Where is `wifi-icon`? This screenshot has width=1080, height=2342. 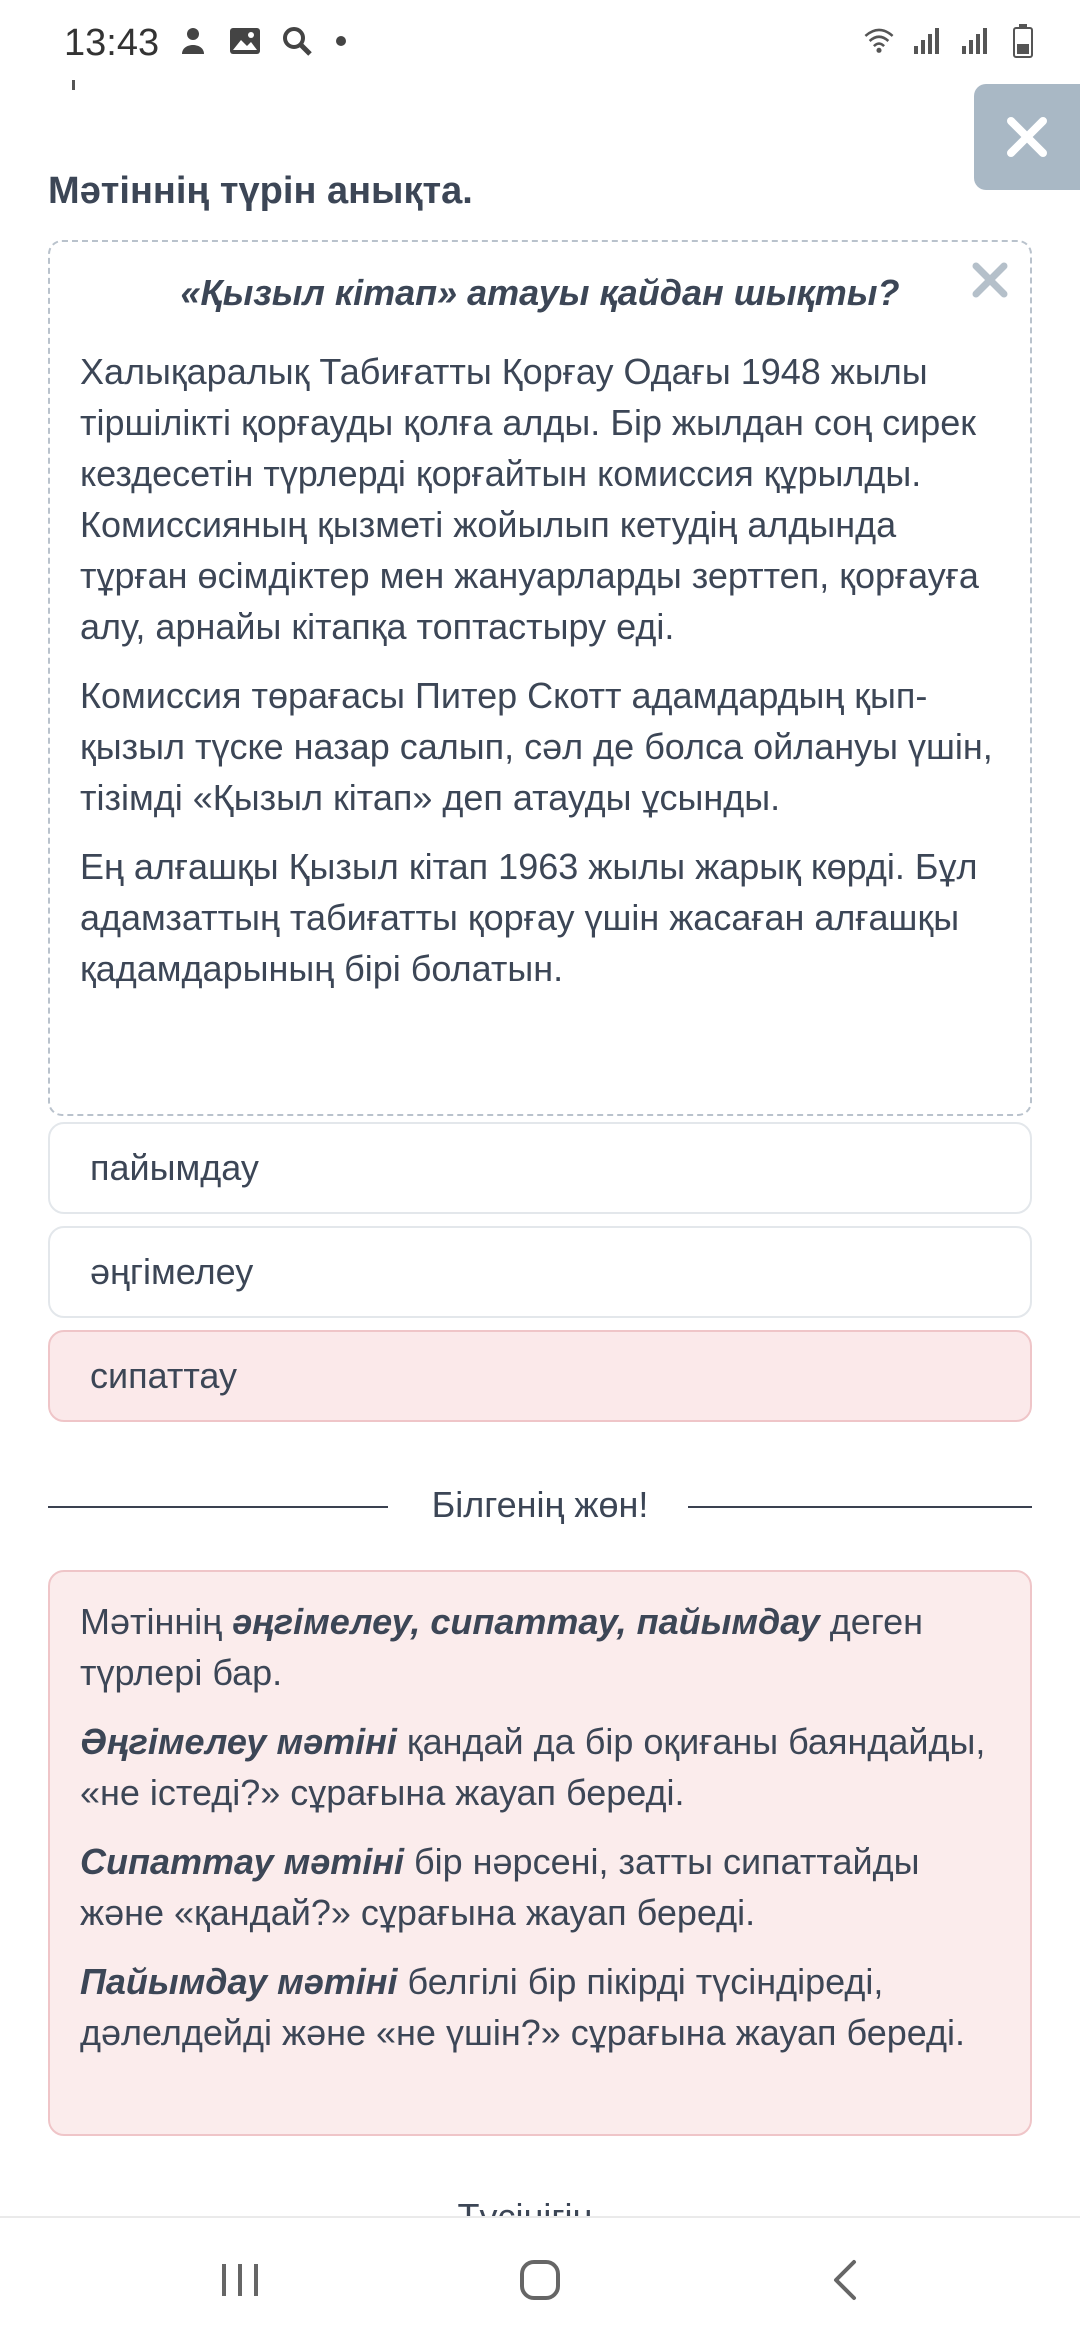
wifi-icon is located at coordinates (879, 41).